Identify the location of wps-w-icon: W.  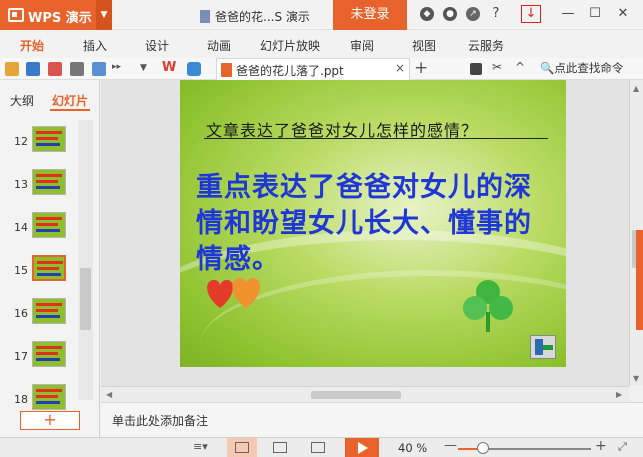
(169, 67).